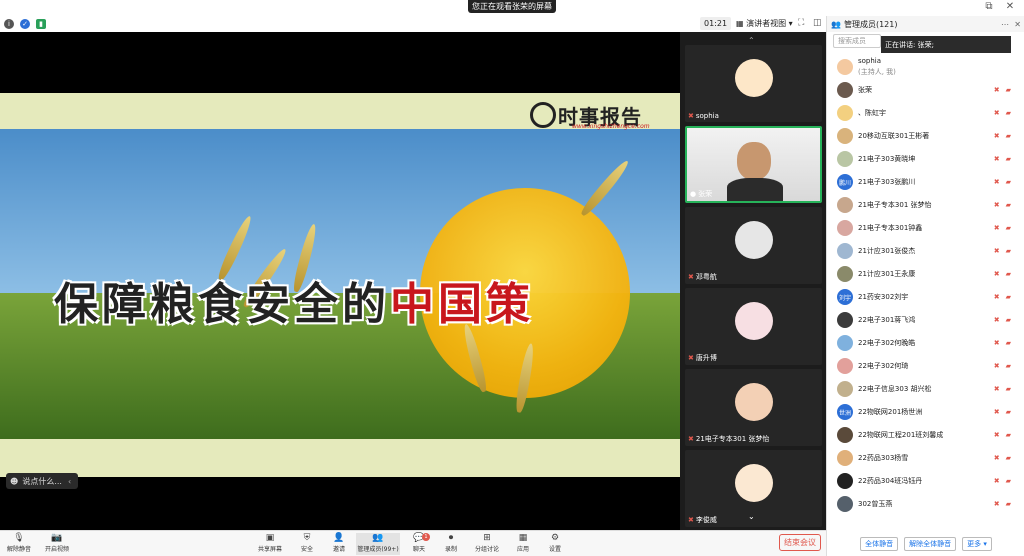 The image size is (1024, 556). What do you see at coordinates (857, 41) in the screenshot?
I see `member-search-input: 搜索成员` at bounding box center [857, 41].